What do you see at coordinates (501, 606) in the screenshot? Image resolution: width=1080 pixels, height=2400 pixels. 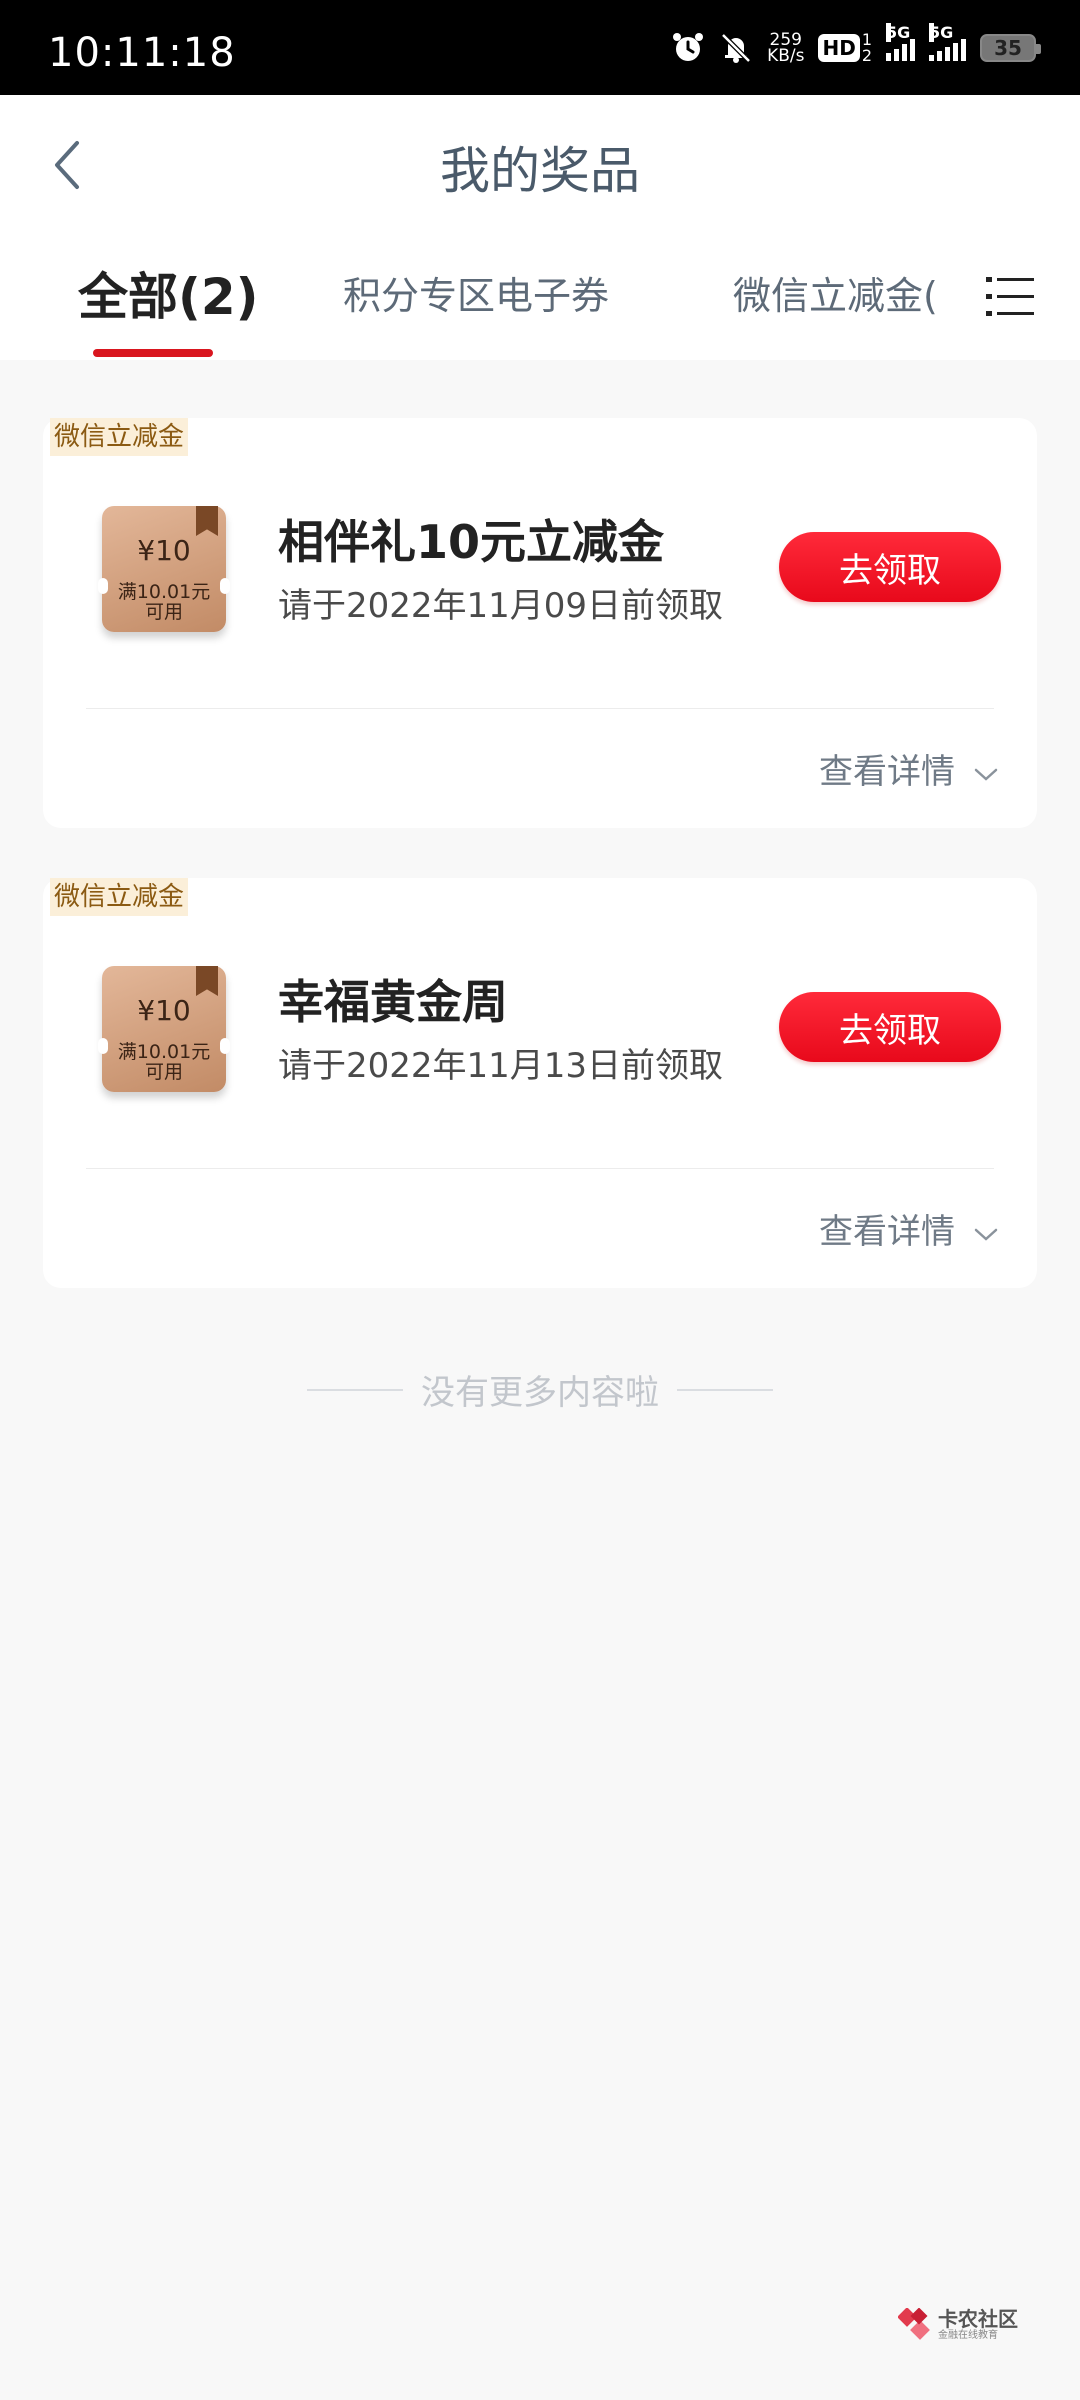 I see `prize-deadline: 请于2022年11月09日前领取` at bounding box center [501, 606].